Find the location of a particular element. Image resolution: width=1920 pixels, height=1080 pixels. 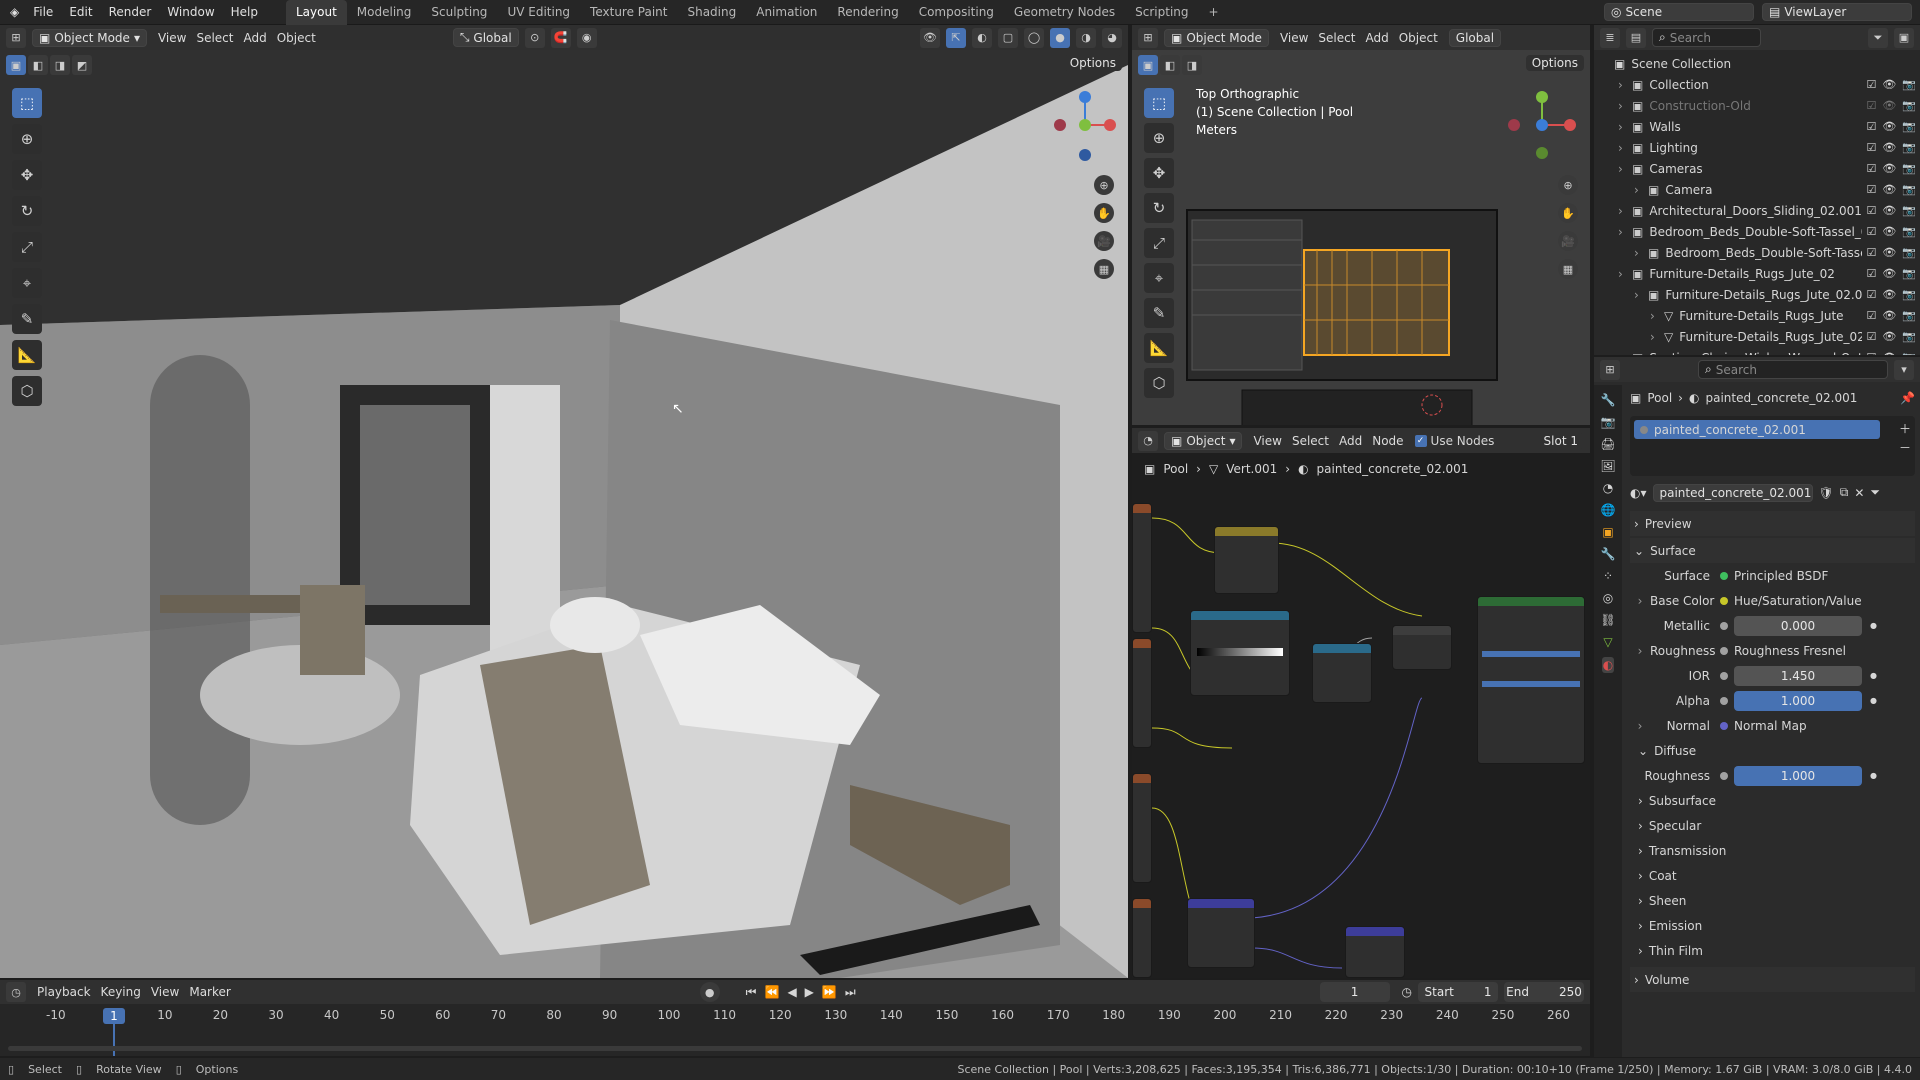

viewport-top-menu-add: Add is located at coordinates (1376, 38).